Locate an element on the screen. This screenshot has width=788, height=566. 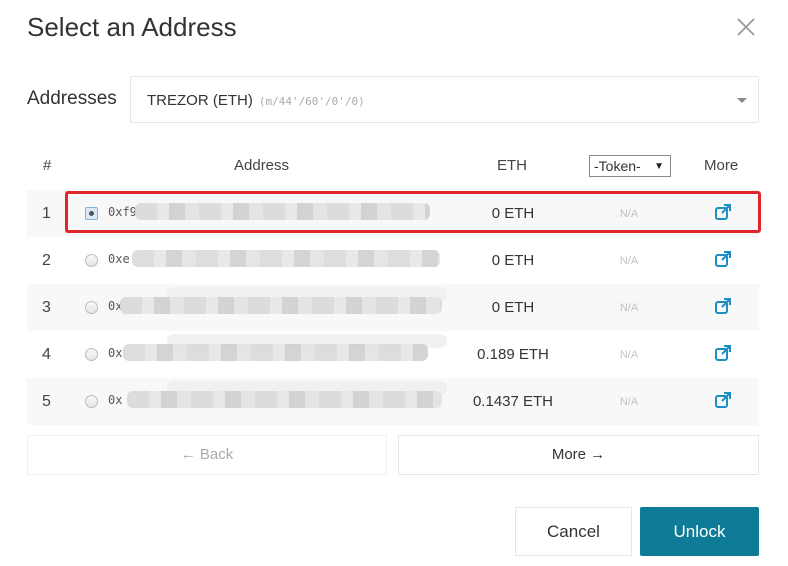
chevron-down-icon is located at coordinates (742, 100).